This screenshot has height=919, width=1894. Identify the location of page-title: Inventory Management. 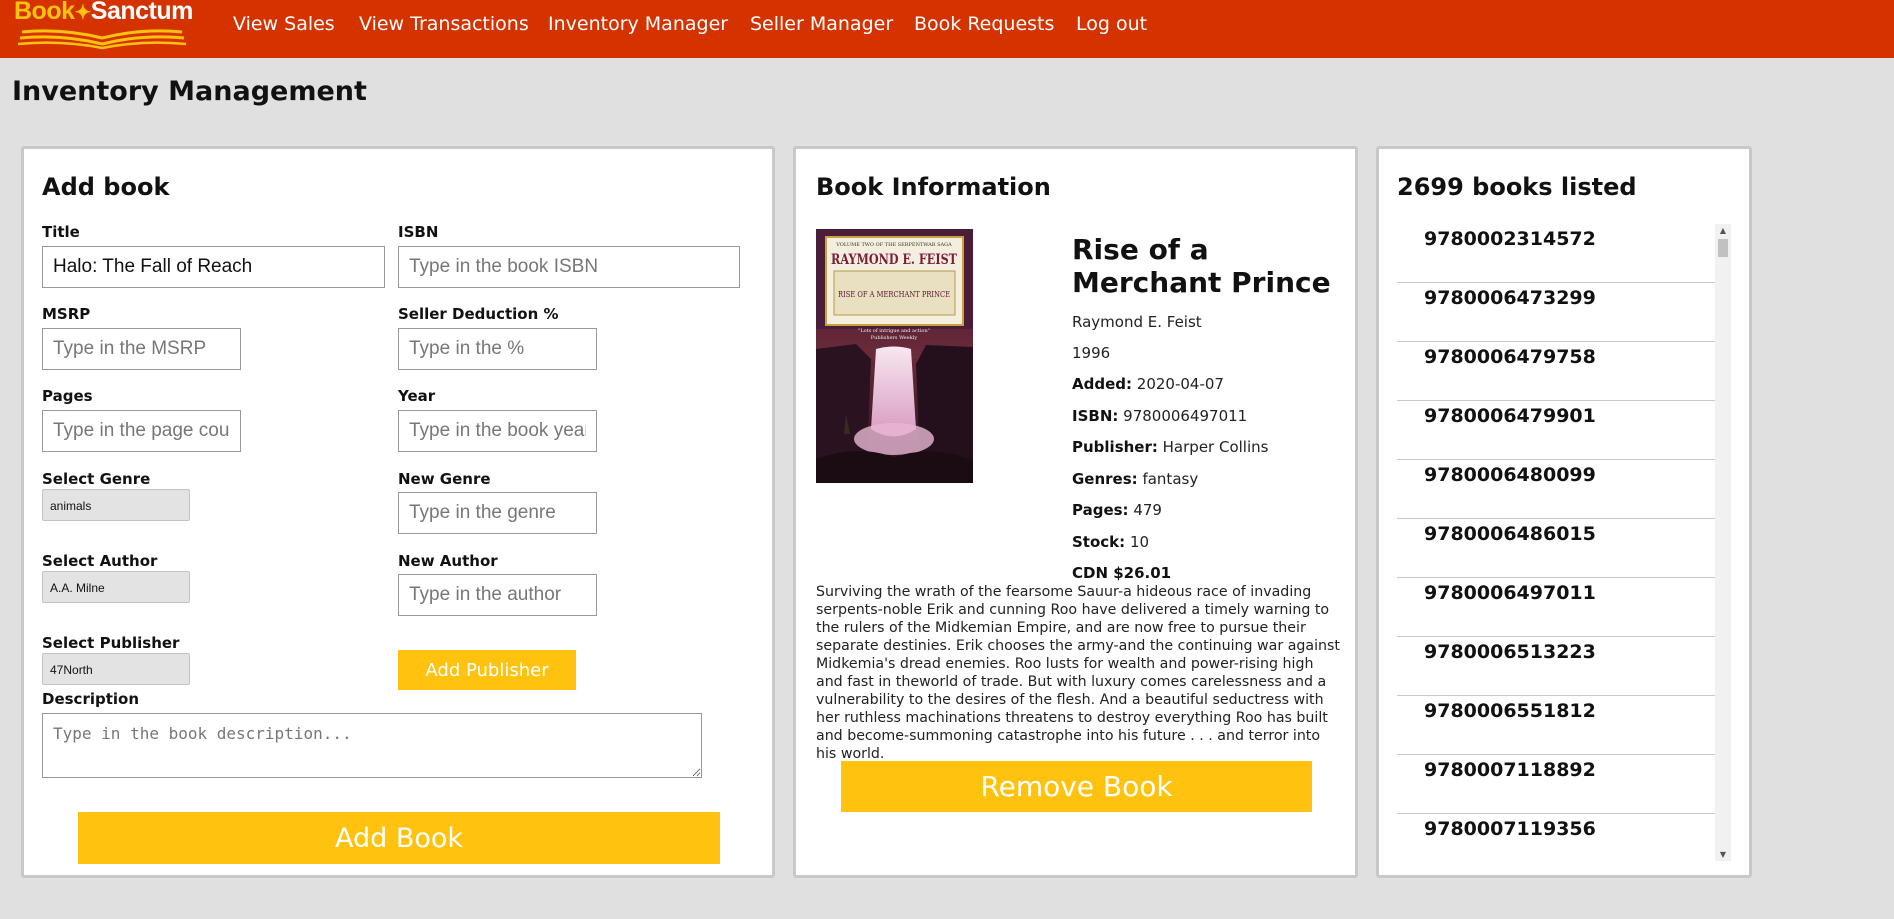
(189, 91).